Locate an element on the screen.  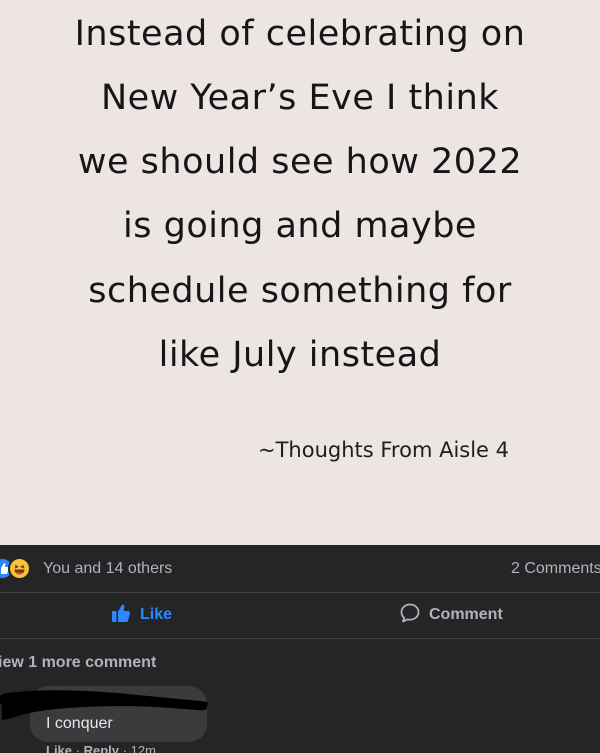
reaction-icons is located at coordinates (18, 569).